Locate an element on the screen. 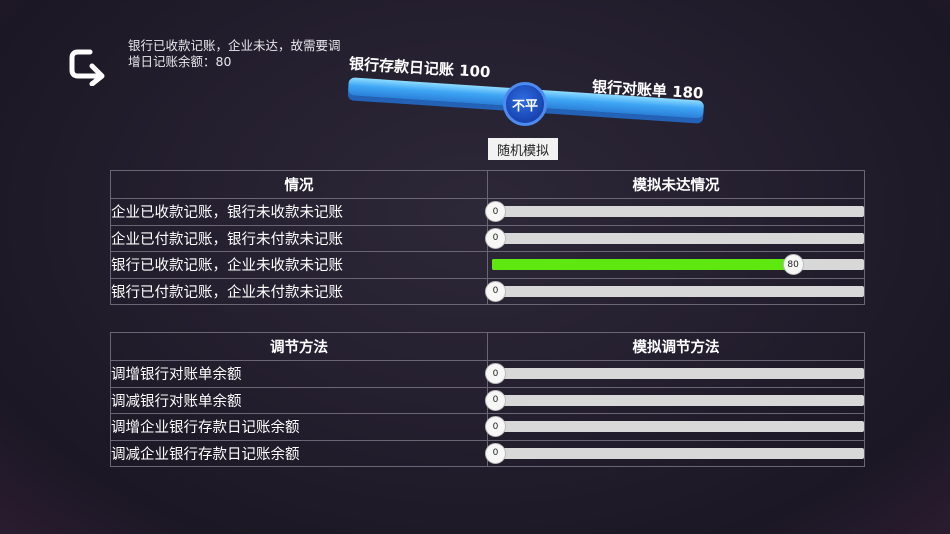 The image size is (950, 534). hint-text: 银行已收款记账，企业未达，故需要调增日记账余额：80 is located at coordinates (234, 53).